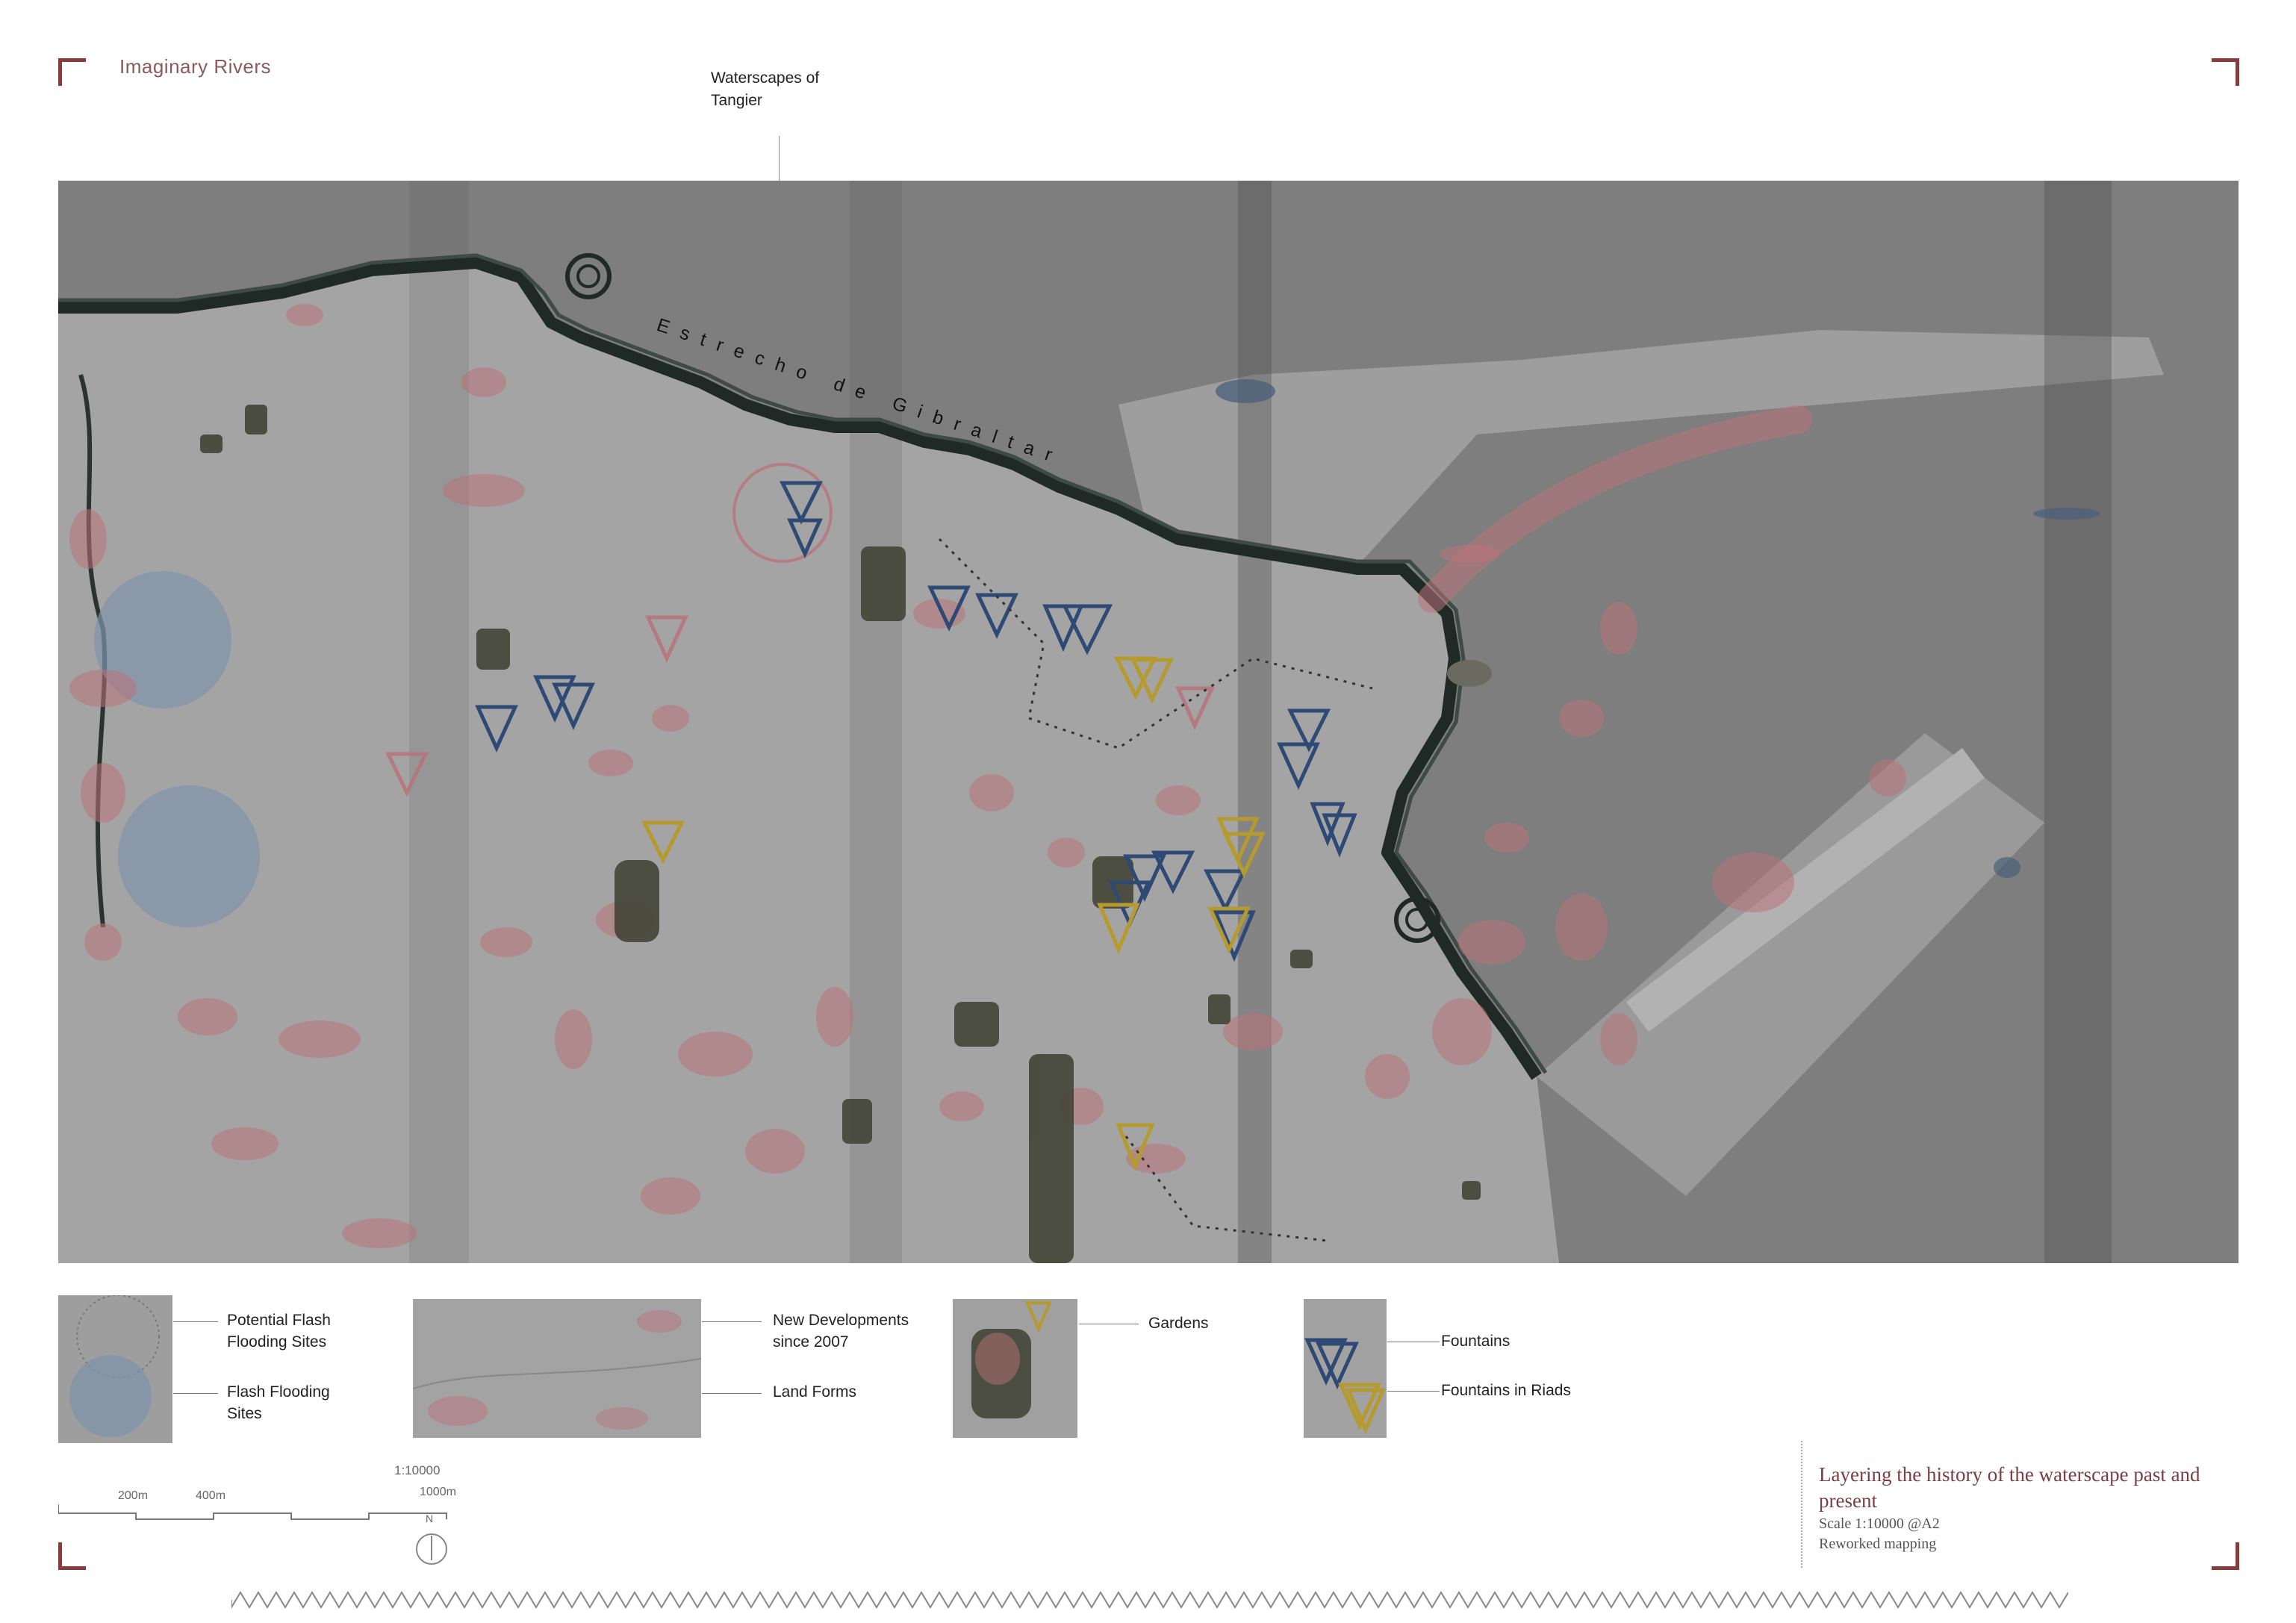 The image size is (2296, 1623). Describe the element at coordinates (765, 78) in the screenshot. I see `sheet-title-line-1: Waterscapes of` at that location.